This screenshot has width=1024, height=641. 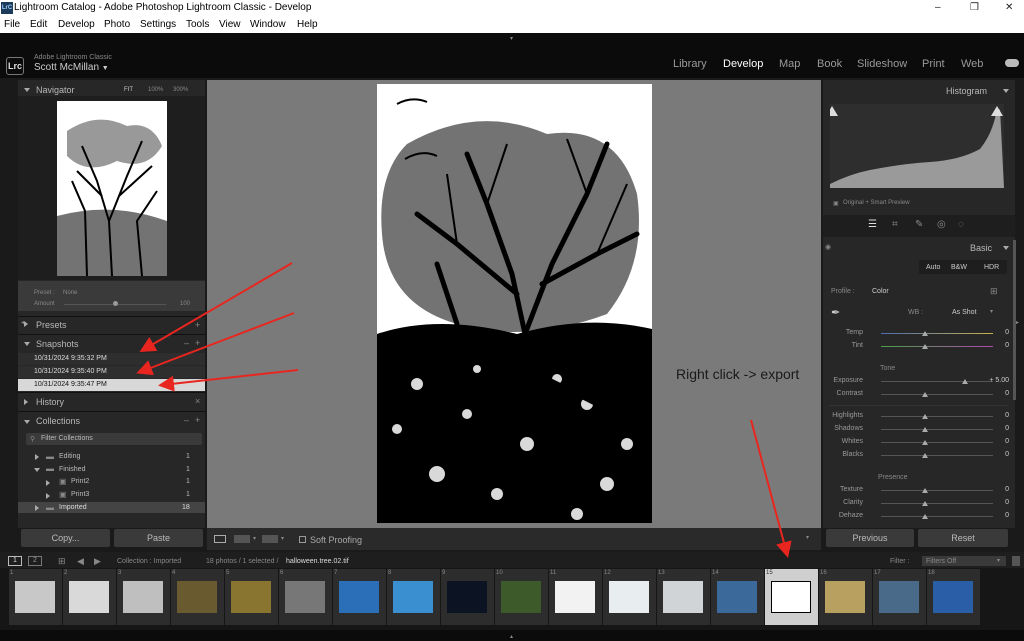 I want to click on collection-name: Finished, so click(x=72, y=469).